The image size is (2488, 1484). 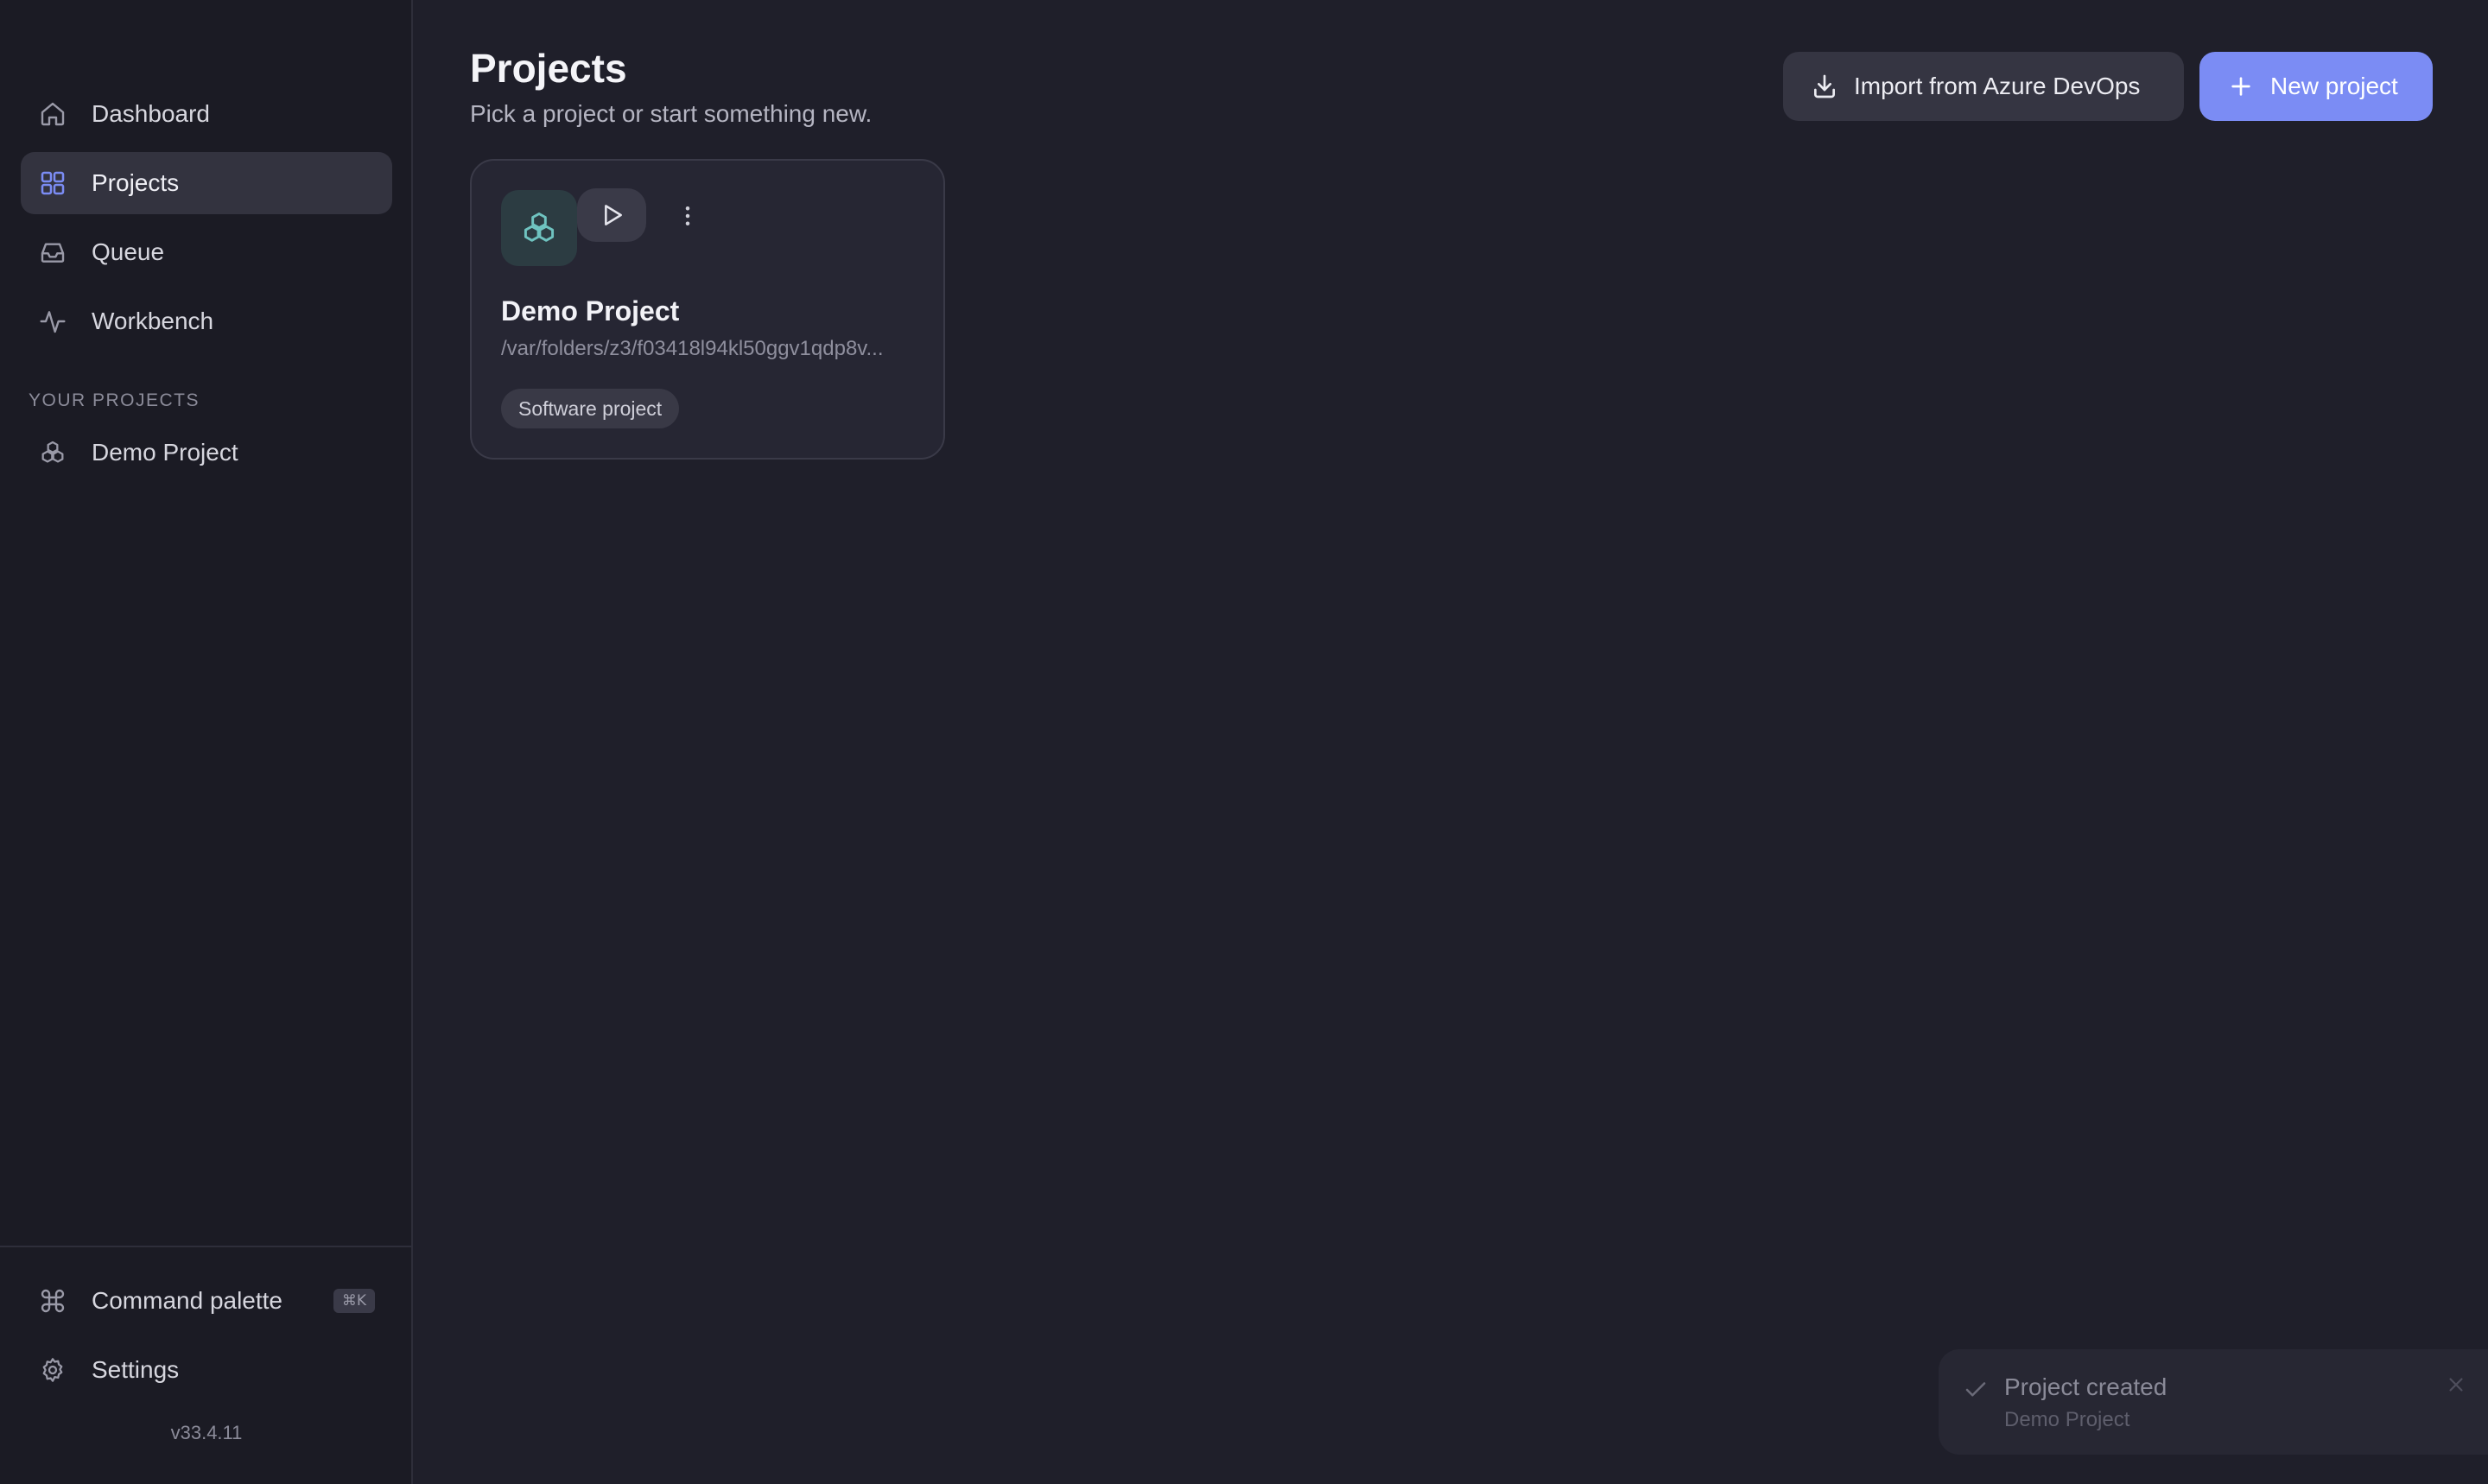 I want to click on sidebar-item-label: Projects, so click(x=136, y=182).